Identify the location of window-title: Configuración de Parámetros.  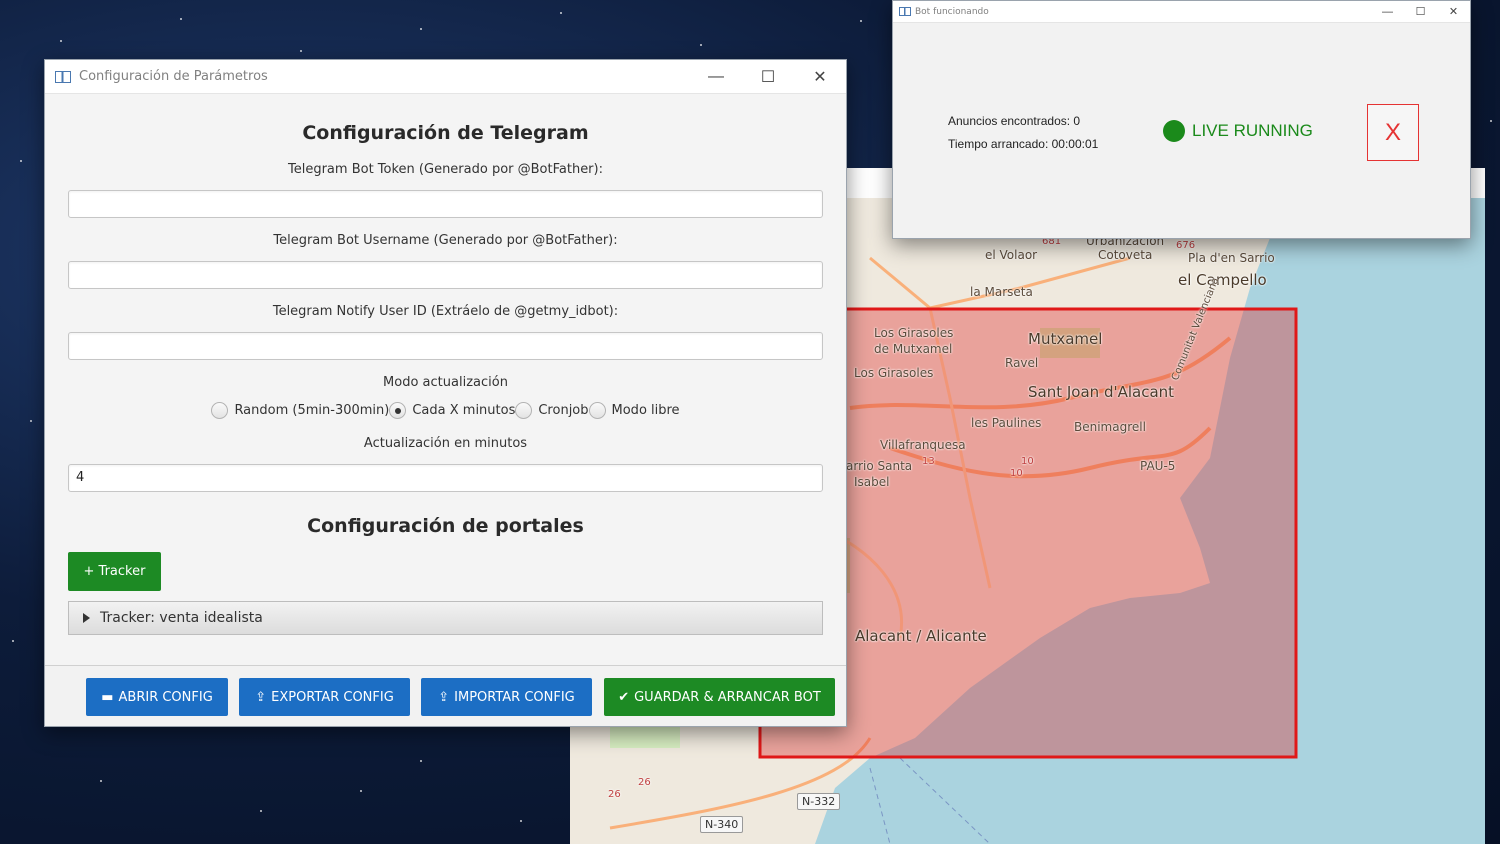
(173, 76).